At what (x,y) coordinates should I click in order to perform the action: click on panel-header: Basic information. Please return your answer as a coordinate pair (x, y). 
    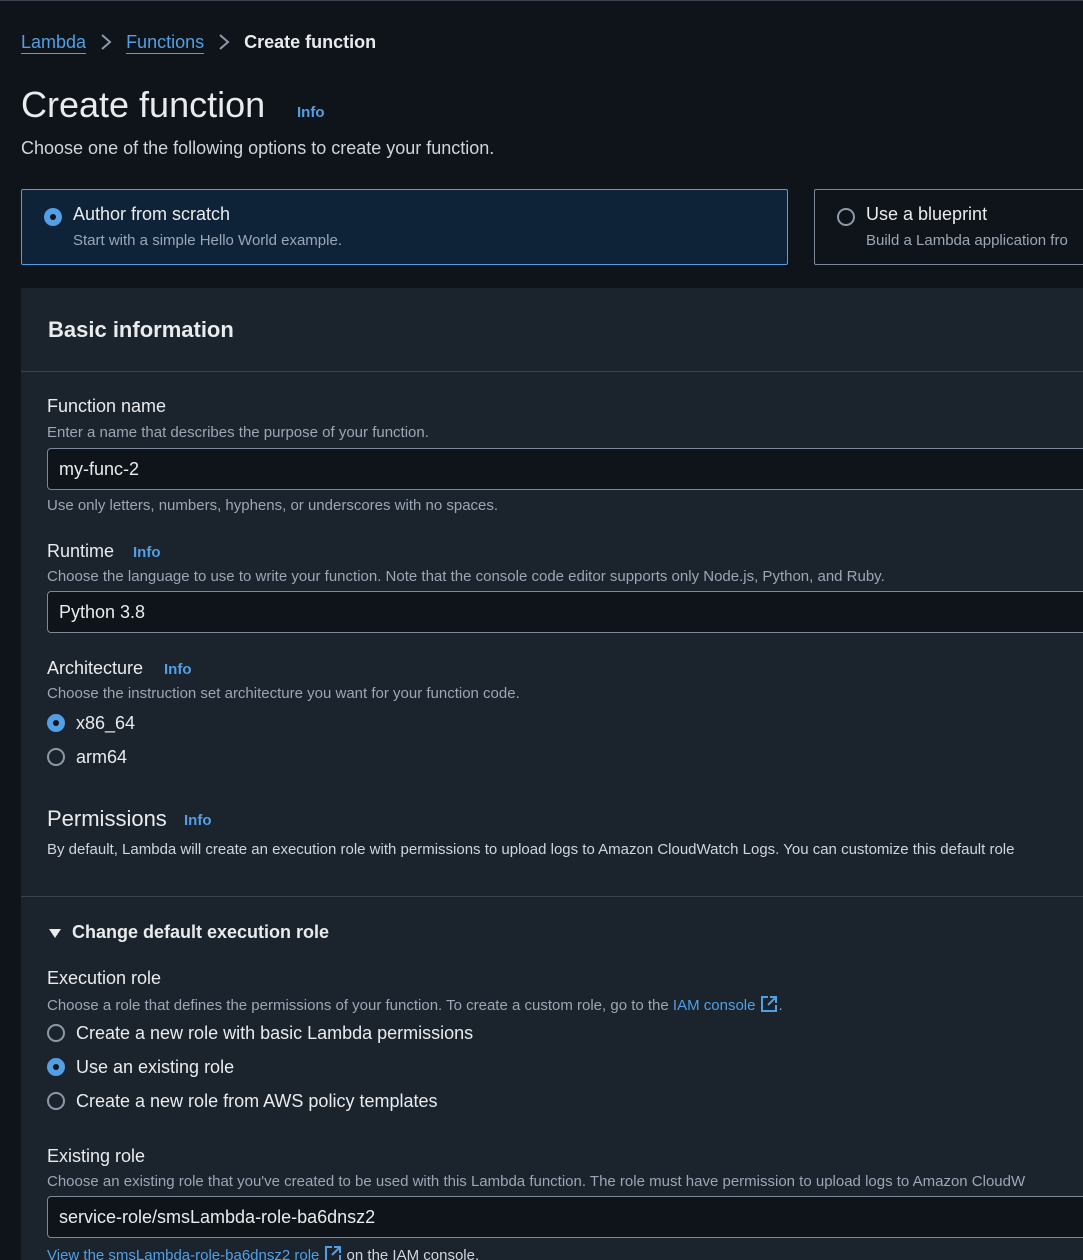
    Looking at the image, I should click on (552, 330).